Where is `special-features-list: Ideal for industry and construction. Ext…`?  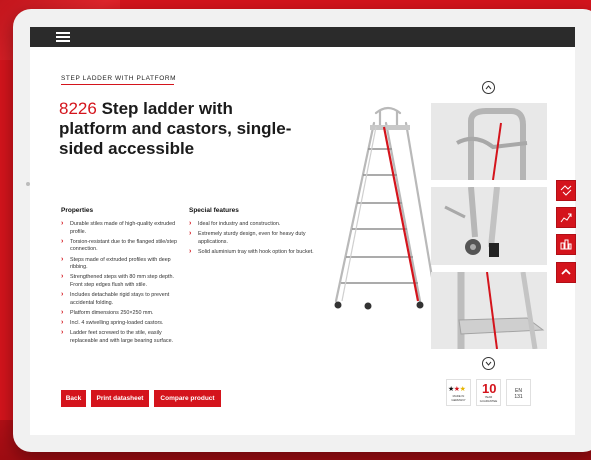 special-features-list: Ideal for industry and construction. Ext… is located at coordinates (251, 239).